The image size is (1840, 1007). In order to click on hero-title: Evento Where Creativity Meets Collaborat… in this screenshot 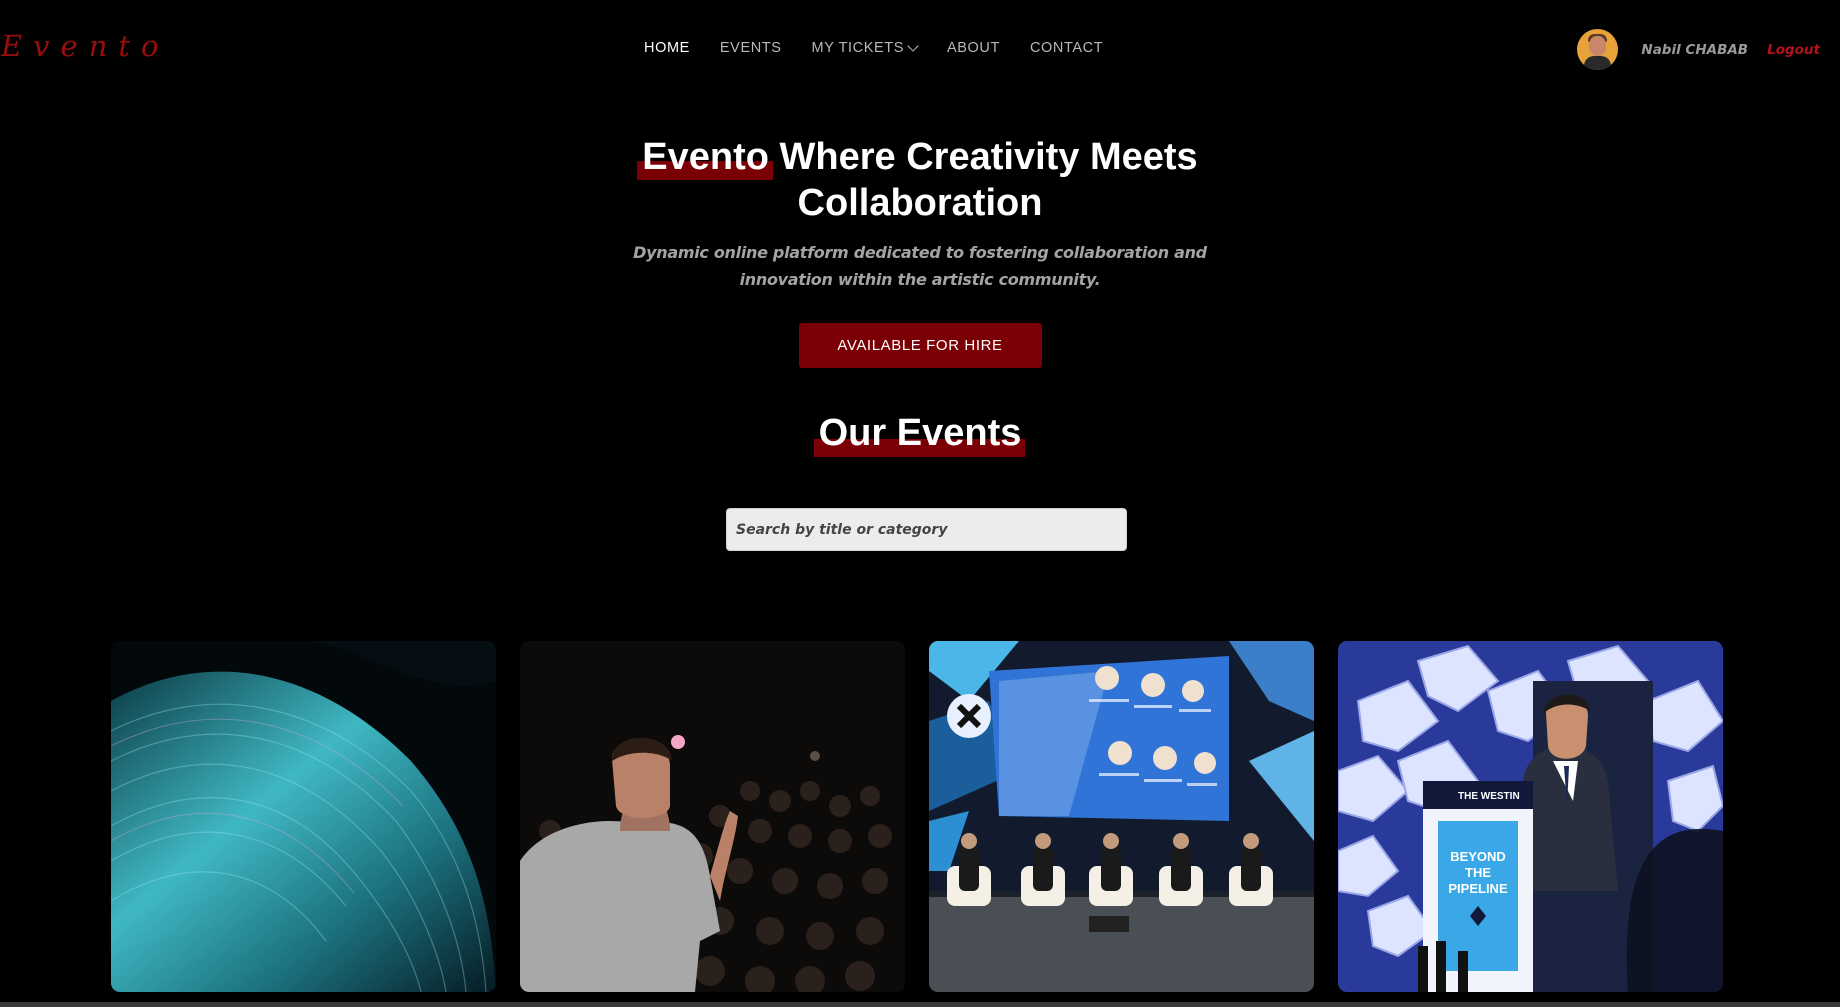, I will do `click(920, 180)`.